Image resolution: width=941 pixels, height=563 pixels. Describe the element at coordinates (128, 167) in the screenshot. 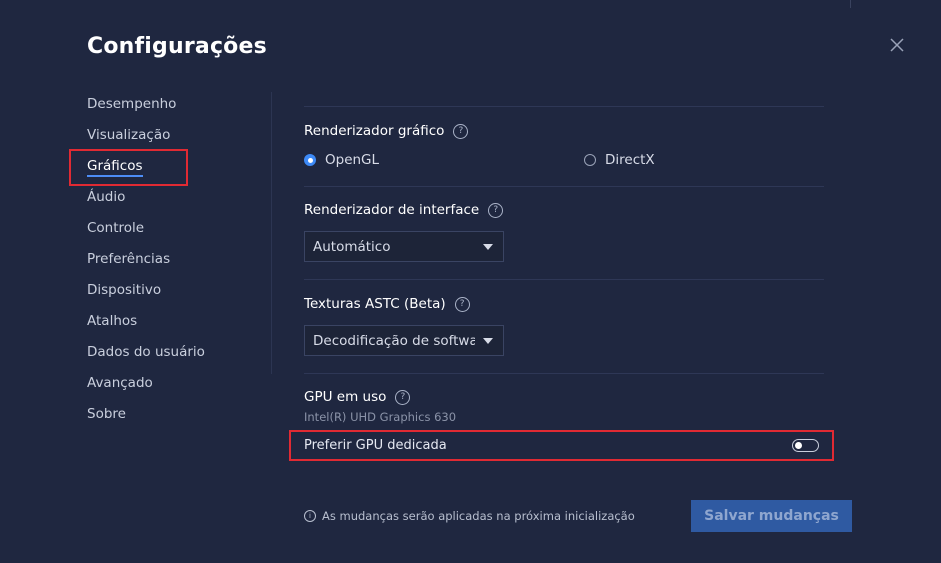

I see `highlight-box-graficos` at that location.